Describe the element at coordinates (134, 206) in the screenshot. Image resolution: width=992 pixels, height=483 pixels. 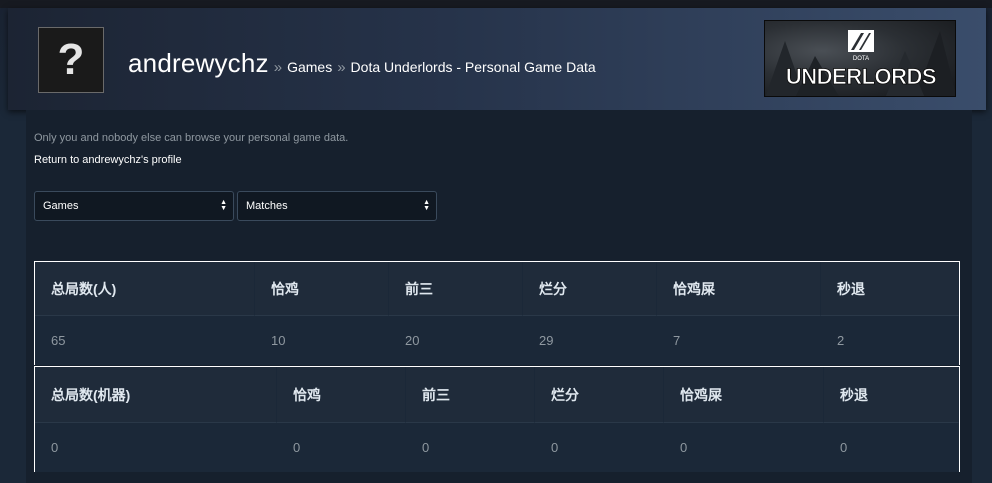
I see `games-dropdown: Games ▲ ▼` at that location.